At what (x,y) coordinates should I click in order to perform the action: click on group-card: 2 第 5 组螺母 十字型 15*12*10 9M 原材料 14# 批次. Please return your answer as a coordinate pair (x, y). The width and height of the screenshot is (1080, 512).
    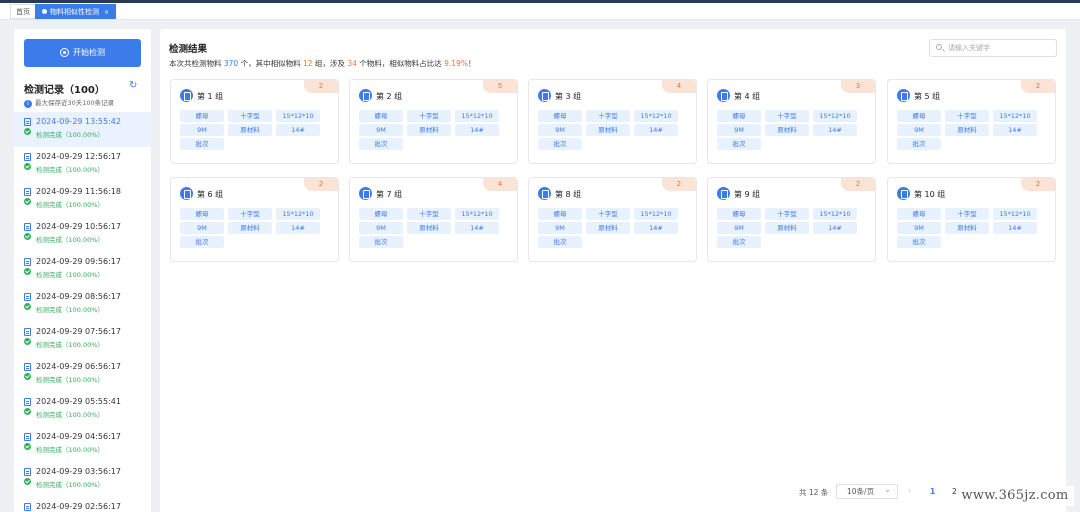
    Looking at the image, I should click on (971, 121).